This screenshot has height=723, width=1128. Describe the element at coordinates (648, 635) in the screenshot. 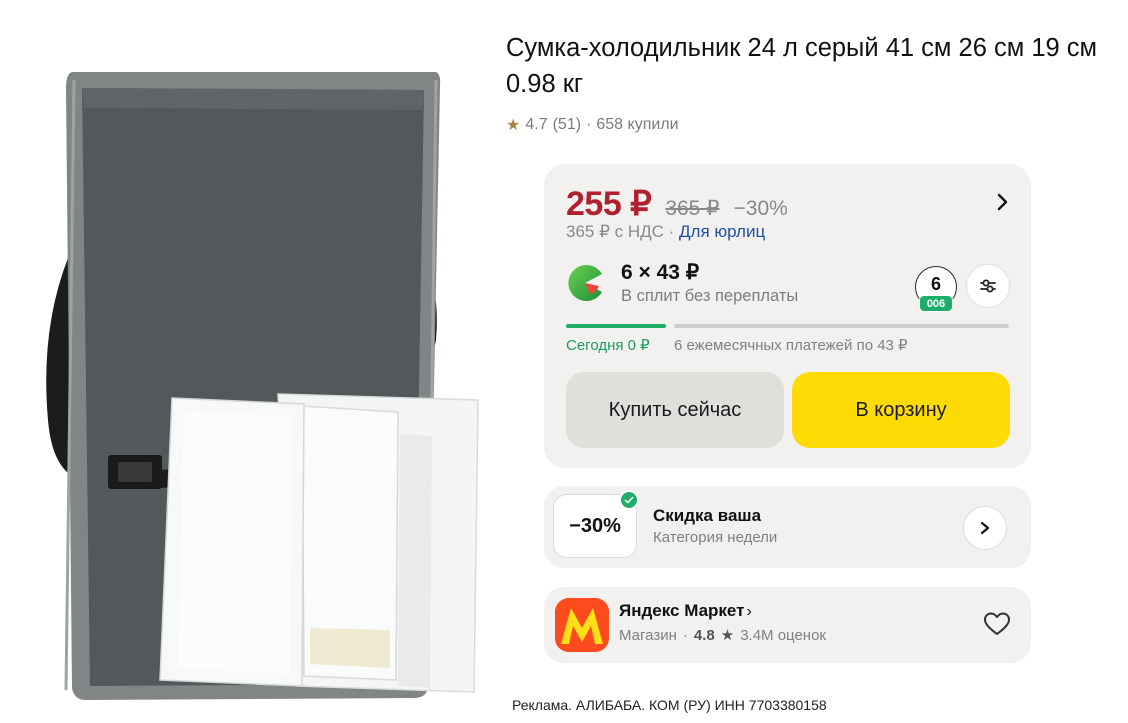

I see `seller-type: Магазин` at that location.